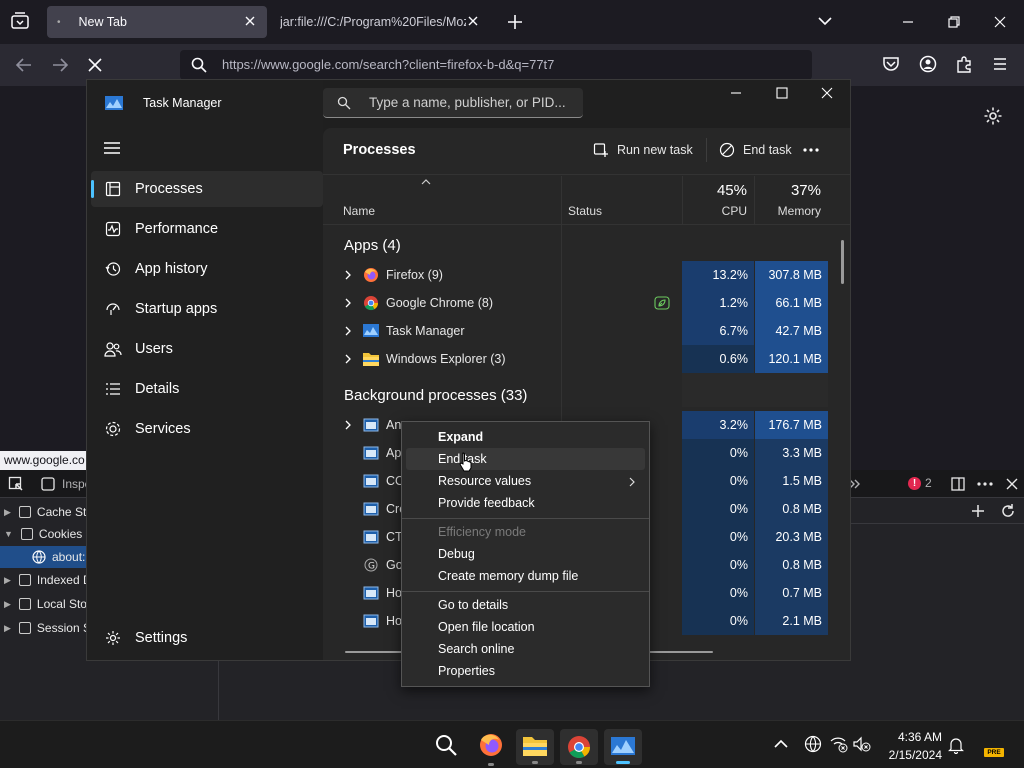 This screenshot has height=768, width=1024. What do you see at coordinates (781, 744) in the screenshot?
I see `show-hidden-icons-chevron` at bounding box center [781, 744].